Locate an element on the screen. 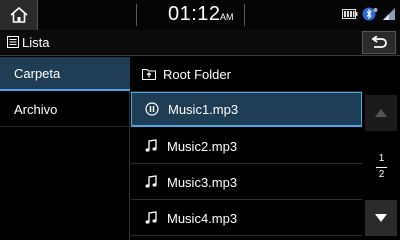 This screenshot has width=400, height=240. page-total: 2 is located at coordinates (381, 174).